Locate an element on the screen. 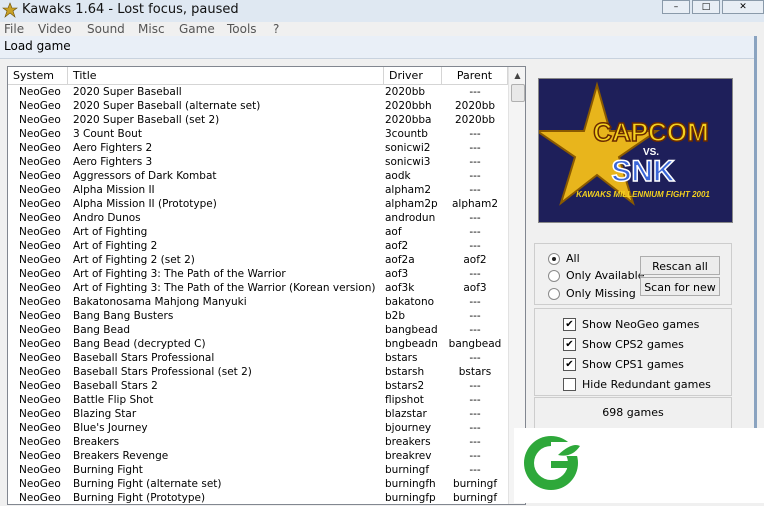 This screenshot has width=764, height=506. radio-only-available: Only Available is located at coordinates (596, 275).